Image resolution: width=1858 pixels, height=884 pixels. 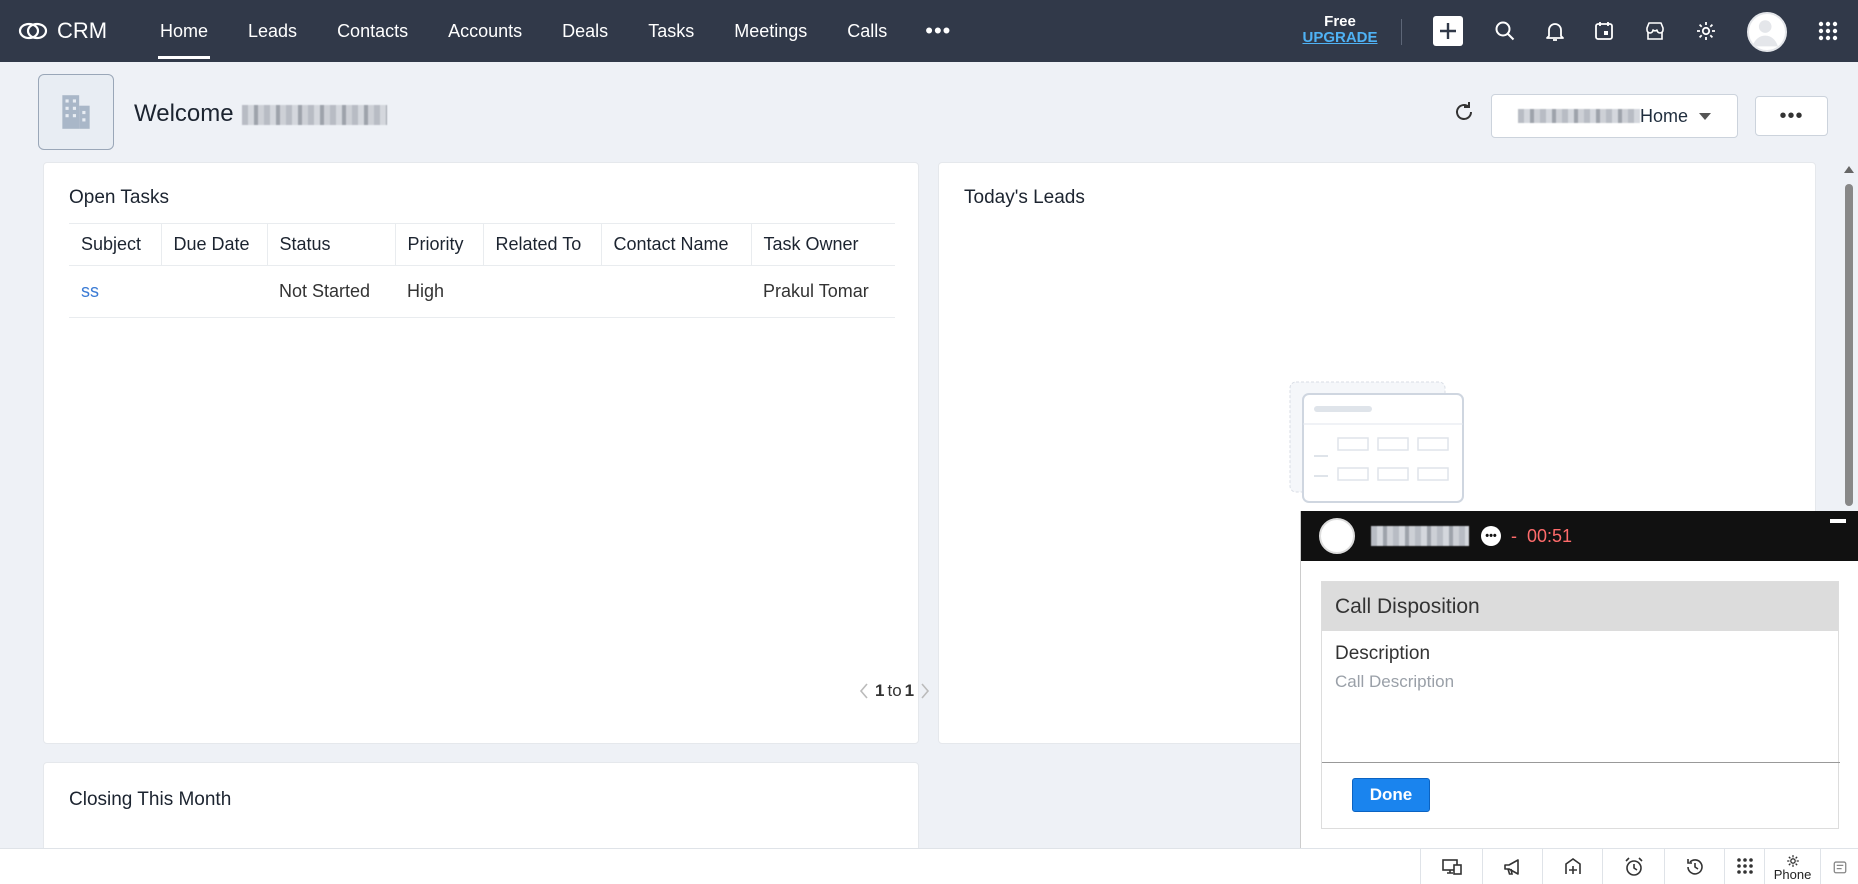 I want to click on column-due-date: Due Date, so click(x=213, y=244).